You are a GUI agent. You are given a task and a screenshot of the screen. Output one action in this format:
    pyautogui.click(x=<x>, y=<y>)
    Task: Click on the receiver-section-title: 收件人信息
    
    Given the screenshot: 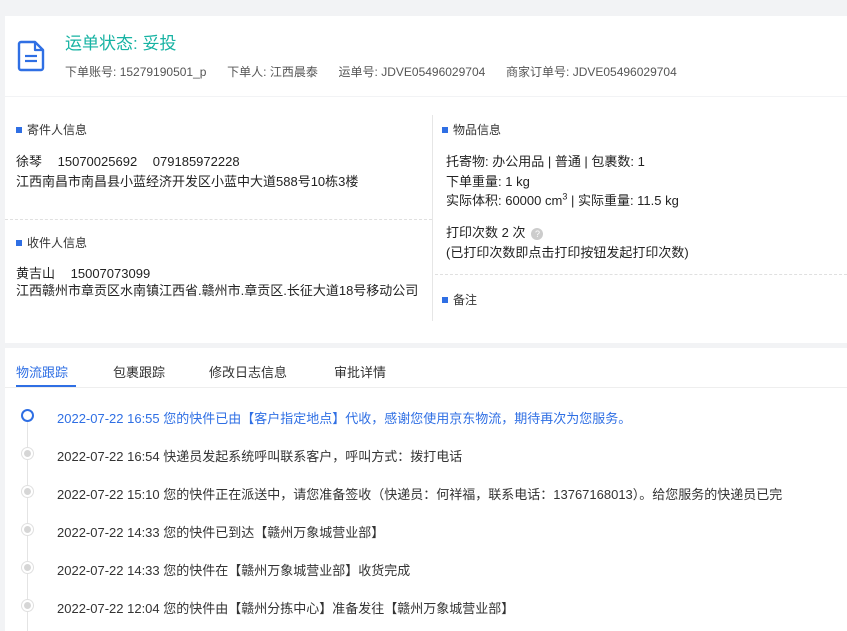 What is the action you would take?
    pyautogui.click(x=51, y=242)
    